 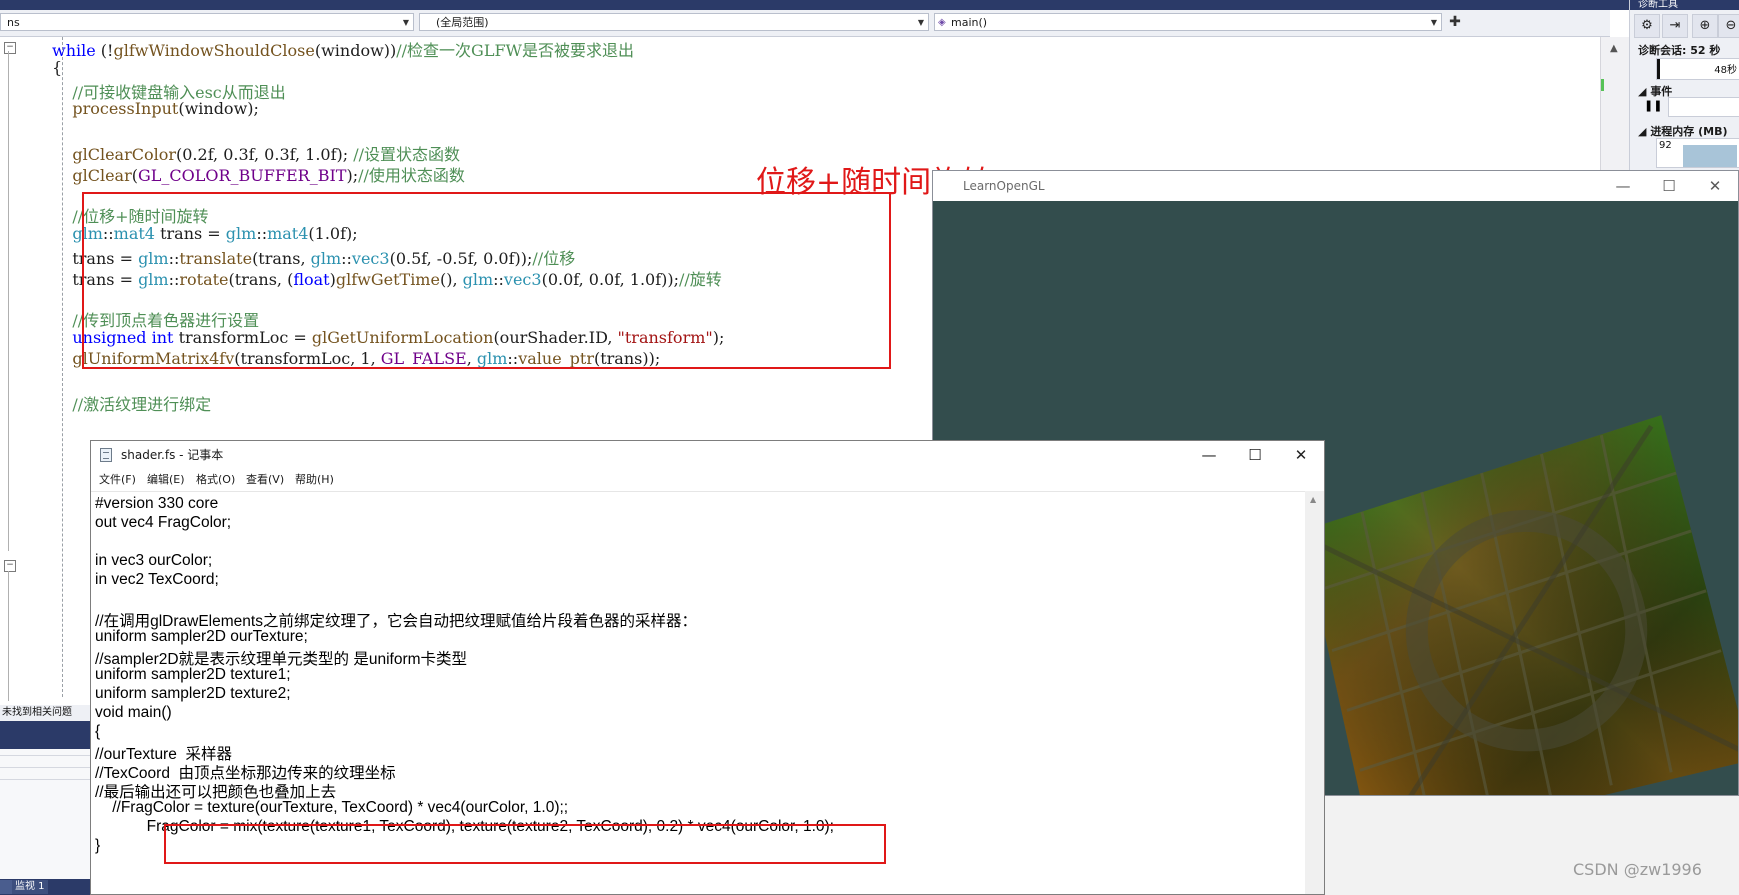 I want to click on split-editor-icon: ✚, so click(x=1455, y=22).